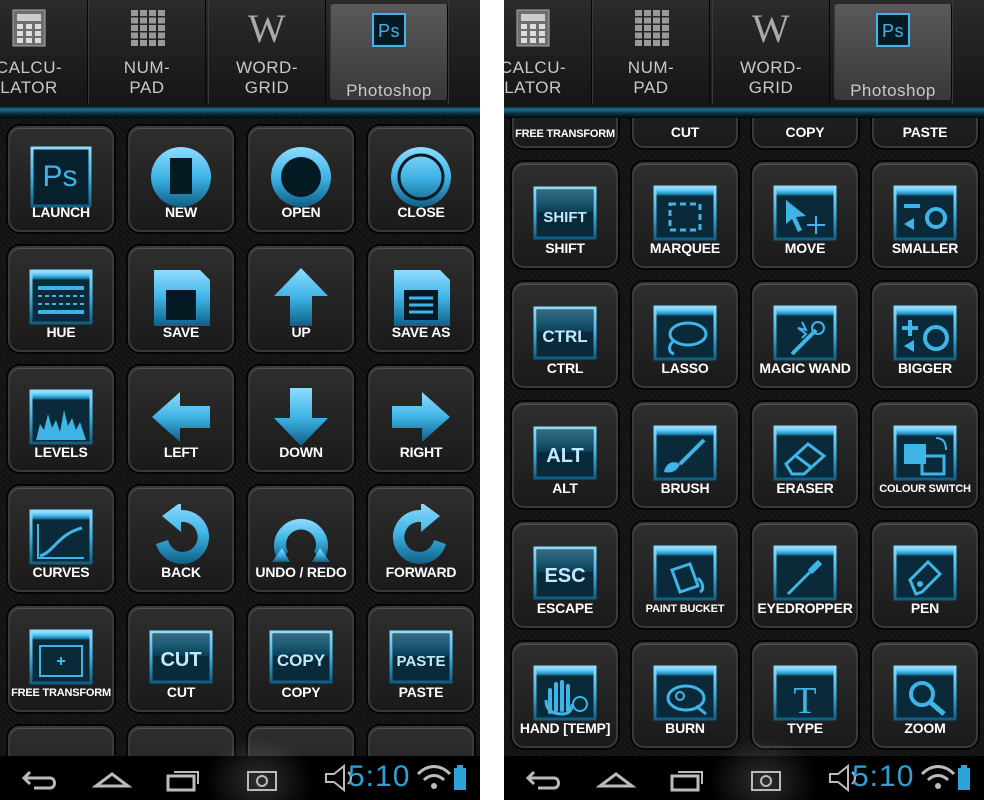 The width and height of the screenshot is (984, 800). What do you see at coordinates (685, 488) in the screenshot?
I see `button-label: BRUSH` at bounding box center [685, 488].